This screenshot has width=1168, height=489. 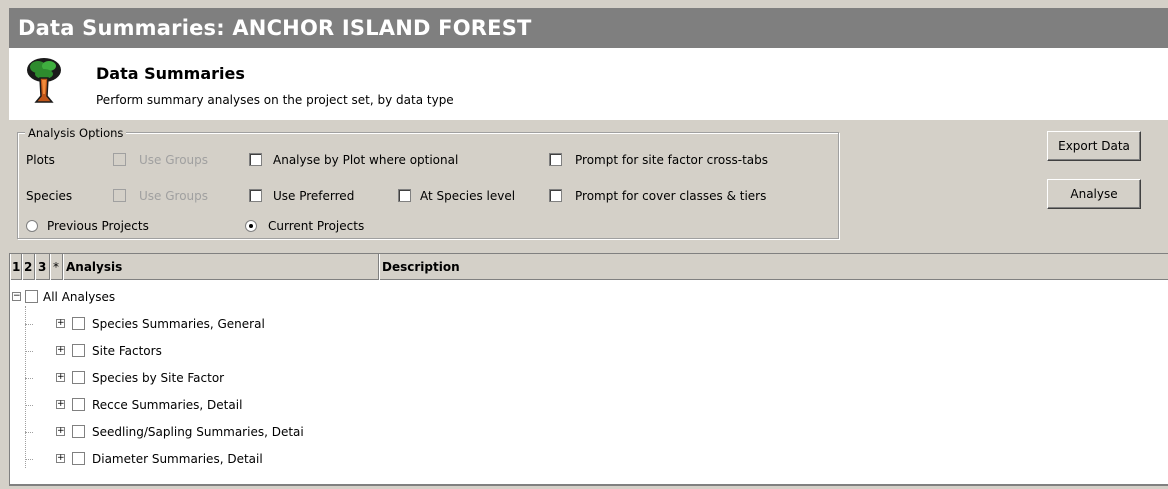 I want to click on plots-label: Plots, so click(x=40, y=160).